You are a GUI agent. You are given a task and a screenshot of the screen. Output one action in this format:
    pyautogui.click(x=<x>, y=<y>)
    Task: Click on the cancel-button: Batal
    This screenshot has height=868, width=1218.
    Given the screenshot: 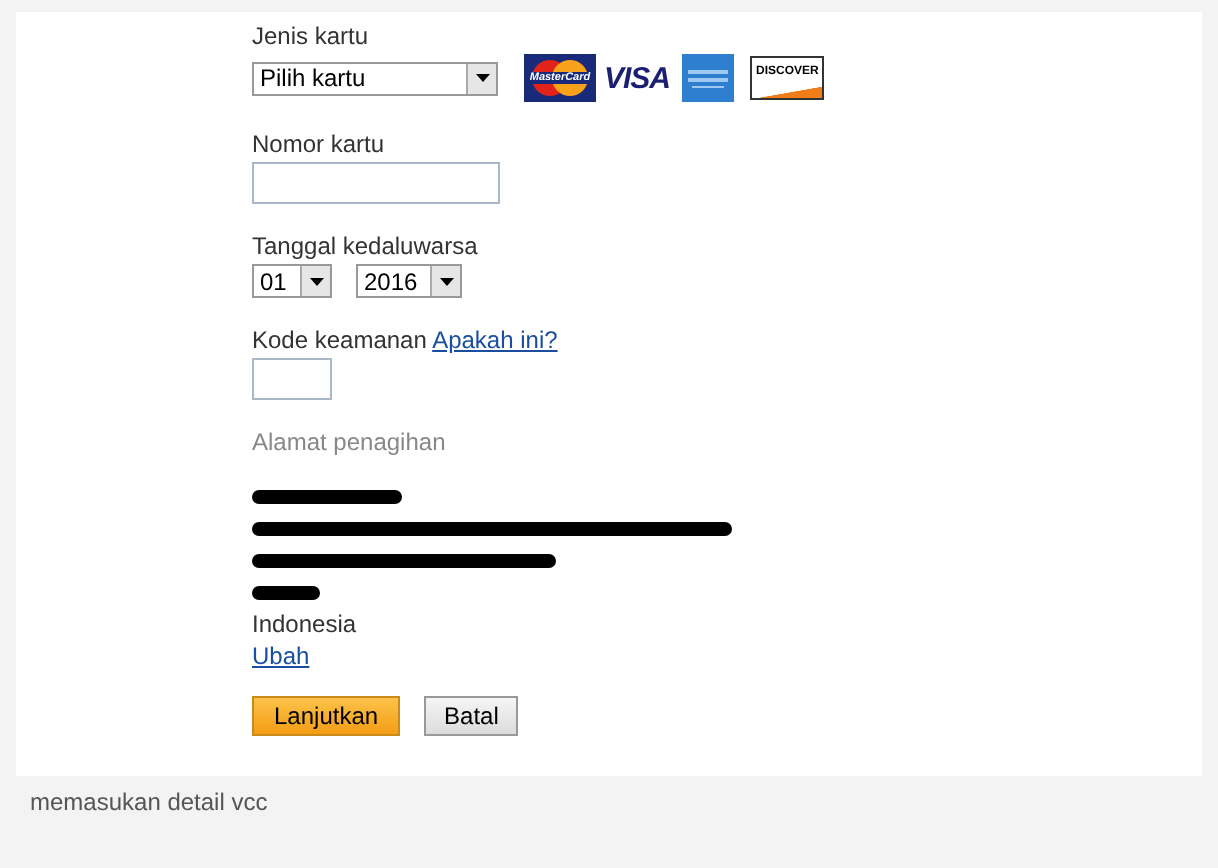 What is the action you would take?
    pyautogui.click(x=471, y=716)
    